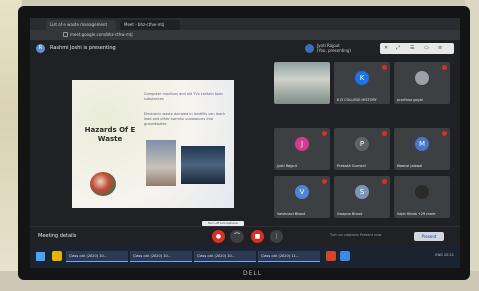 The height and width of the screenshot is (291, 479). I want to click on chrome-icon, so click(345, 256).